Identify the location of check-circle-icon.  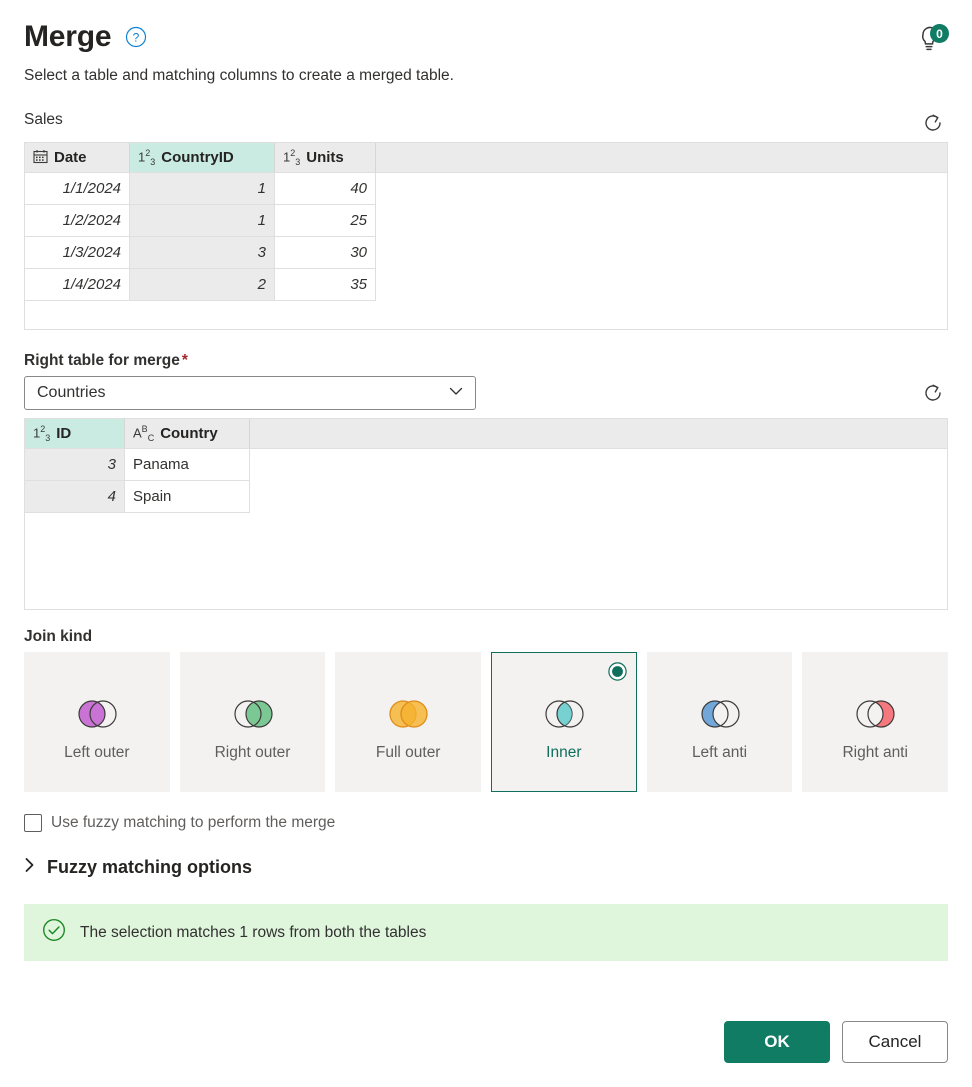
(54, 932).